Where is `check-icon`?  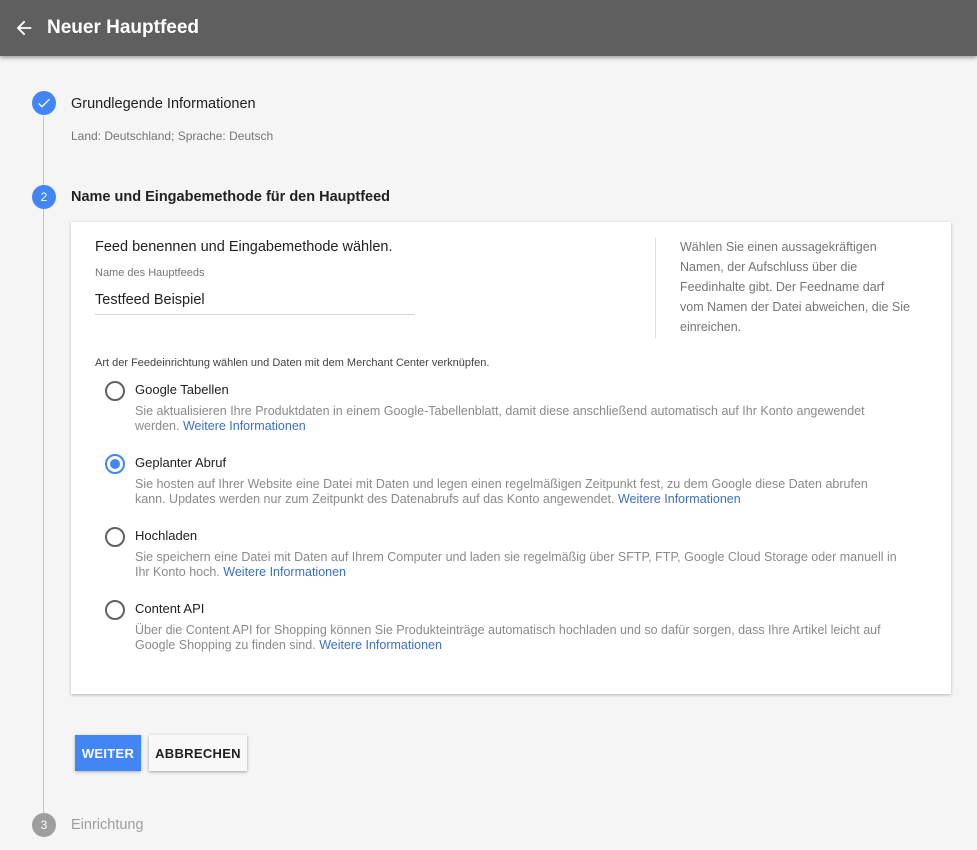
check-icon is located at coordinates (44, 103).